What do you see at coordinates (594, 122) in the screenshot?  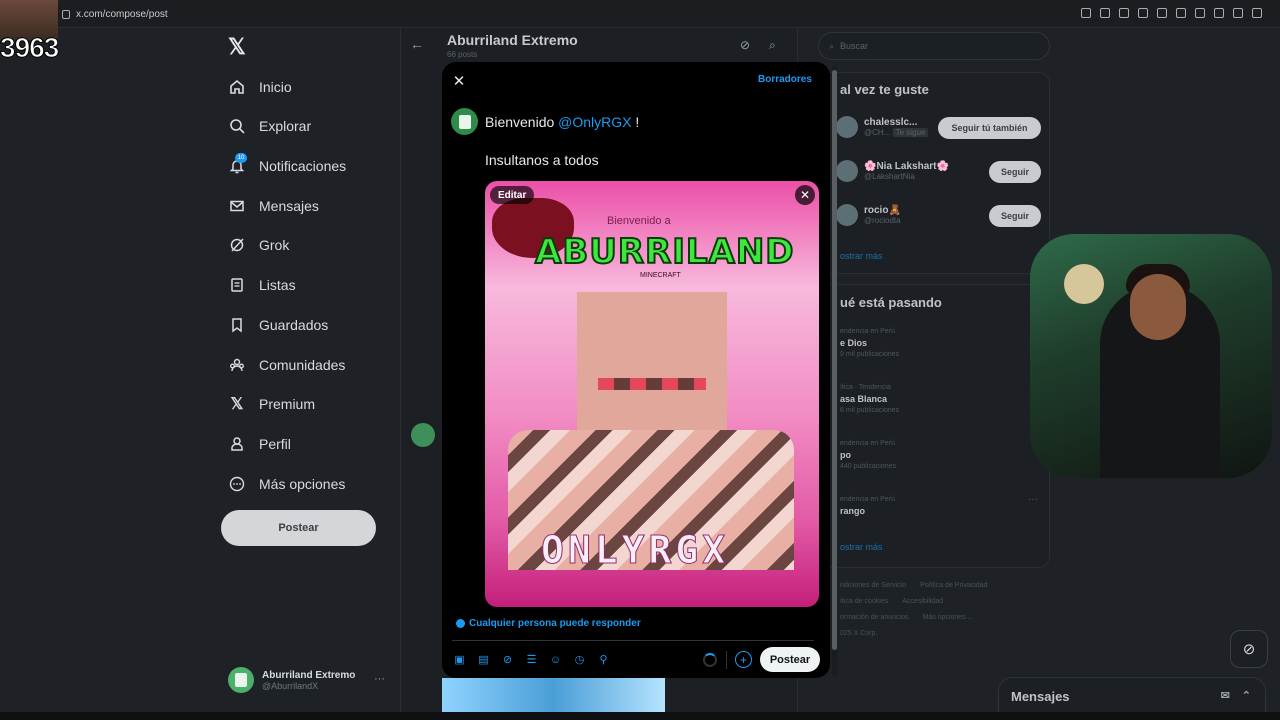 I see `mention-link: @OnlyRGX` at bounding box center [594, 122].